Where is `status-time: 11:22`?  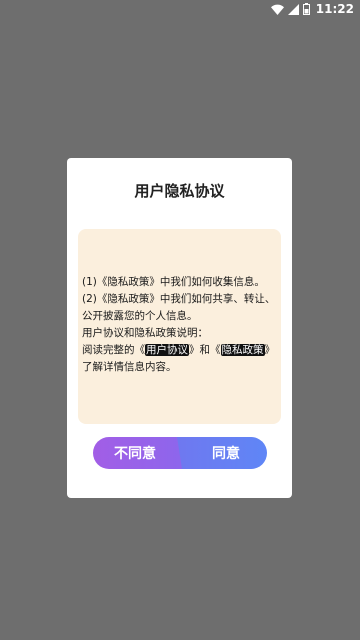 status-time: 11:22 is located at coordinates (334, 9).